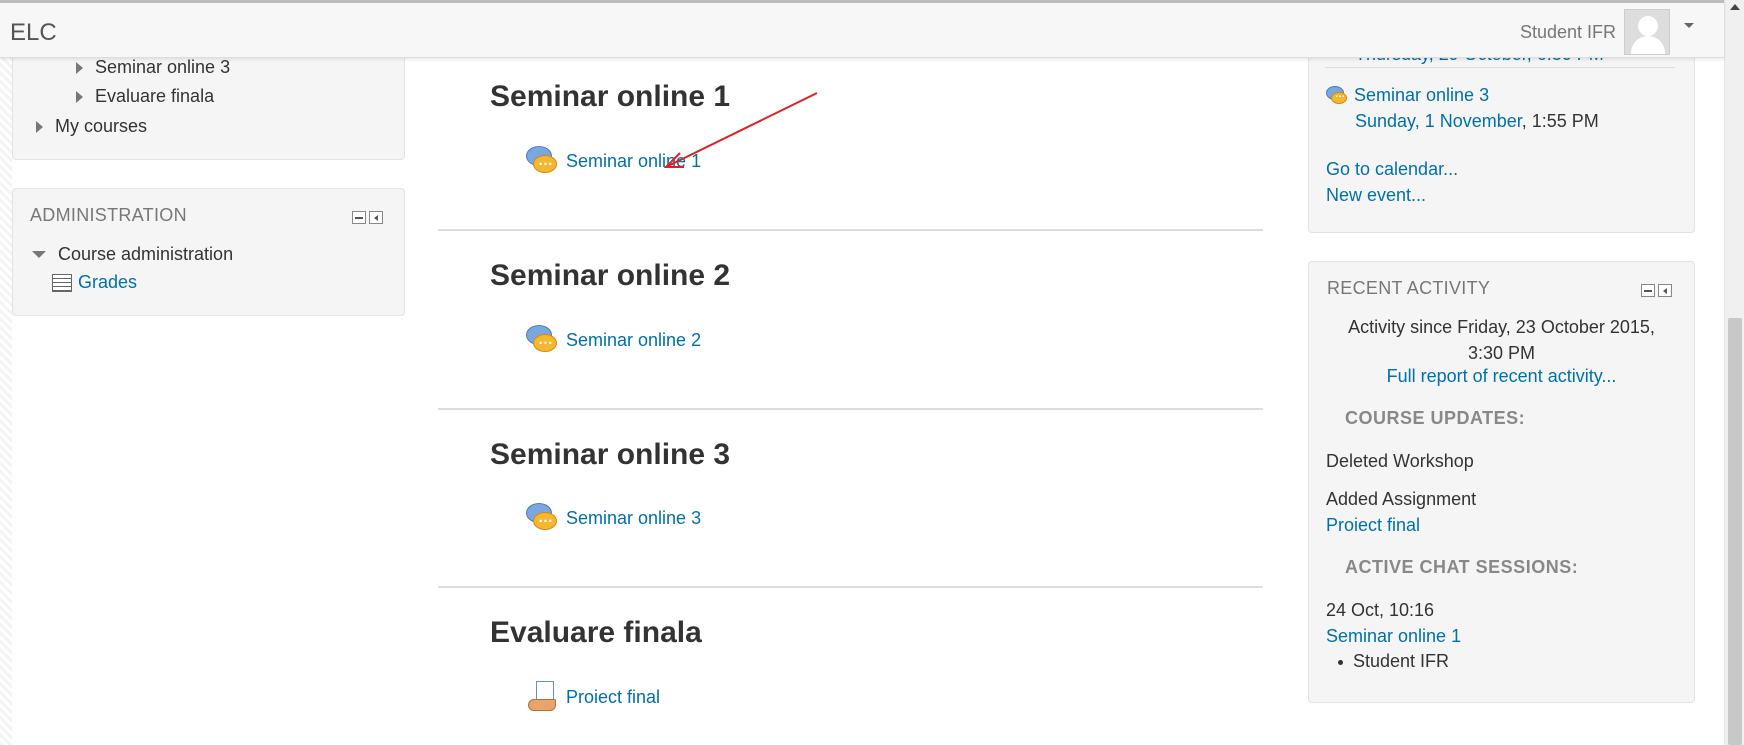  Describe the element at coordinates (1647, 32) in the screenshot. I see `avatar` at that location.